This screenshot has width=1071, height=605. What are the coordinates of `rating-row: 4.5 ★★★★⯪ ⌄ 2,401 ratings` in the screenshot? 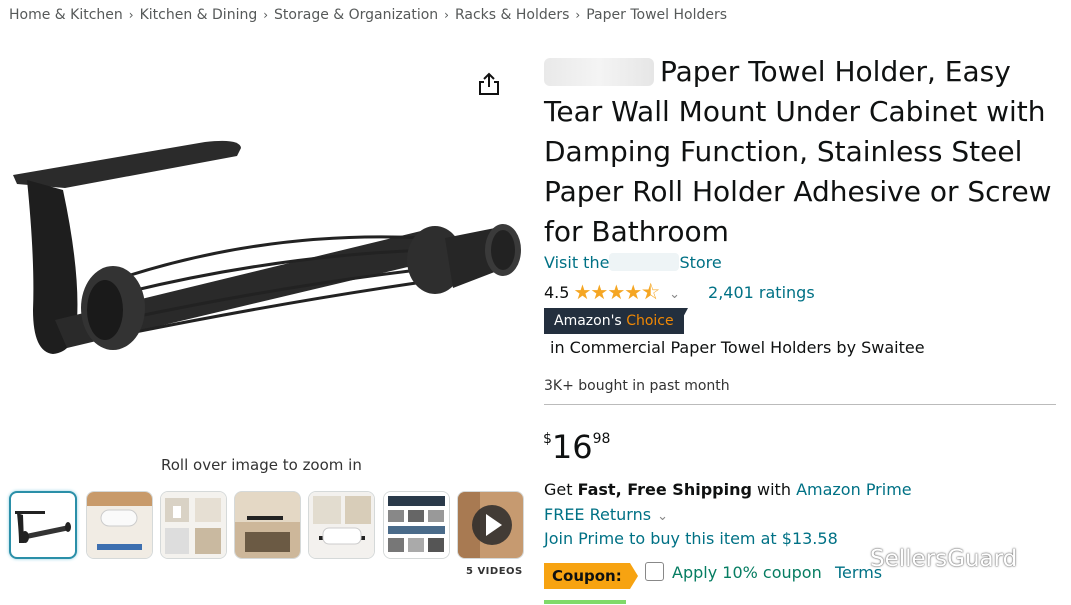 It's located at (679, 295).